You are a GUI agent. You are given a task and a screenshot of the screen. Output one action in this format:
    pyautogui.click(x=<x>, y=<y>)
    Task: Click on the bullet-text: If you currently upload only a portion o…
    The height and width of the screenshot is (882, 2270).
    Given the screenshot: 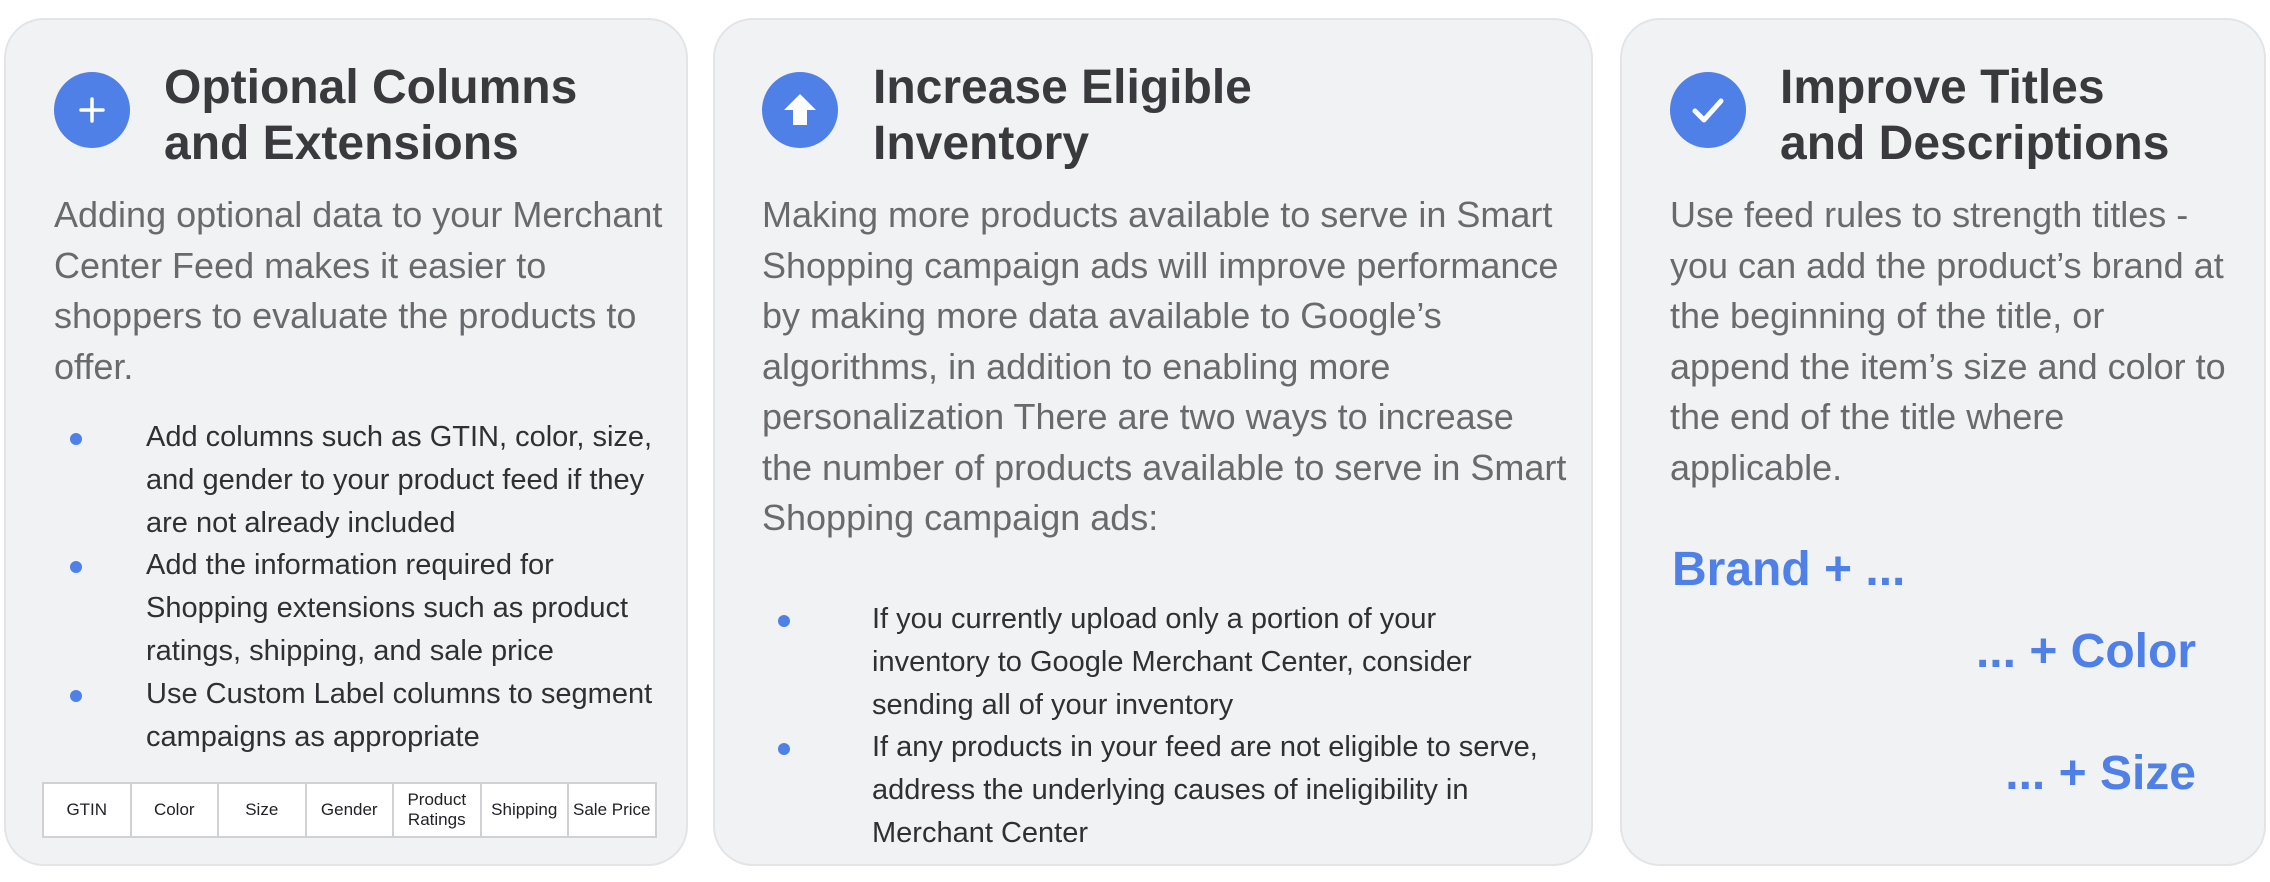 What is the action you would take?
    pyautogui.click(x=1172, y=662)
    